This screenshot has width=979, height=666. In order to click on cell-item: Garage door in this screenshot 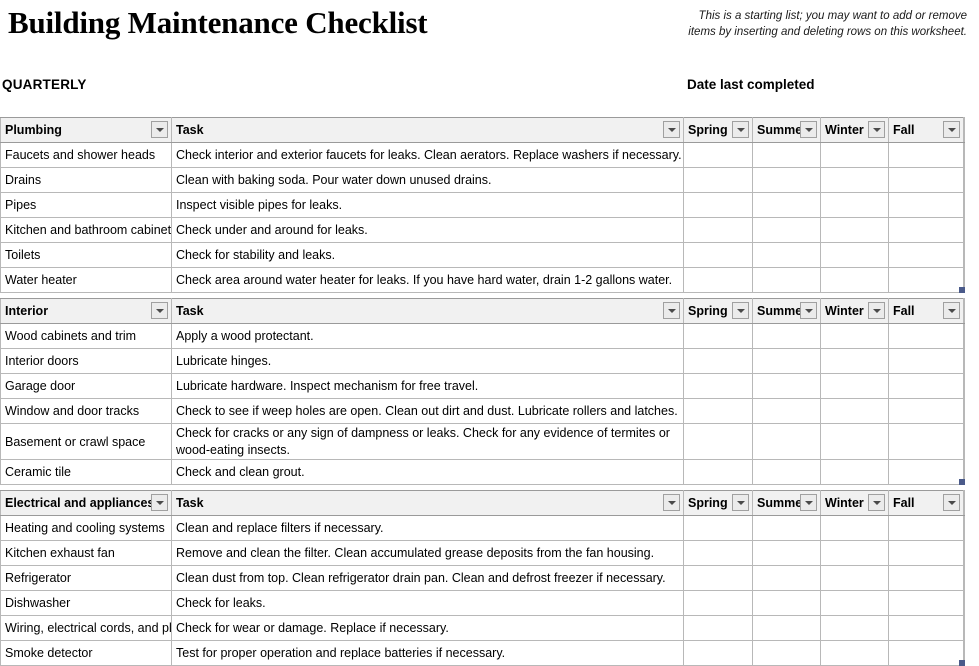, I will do `click(86, 386)`.